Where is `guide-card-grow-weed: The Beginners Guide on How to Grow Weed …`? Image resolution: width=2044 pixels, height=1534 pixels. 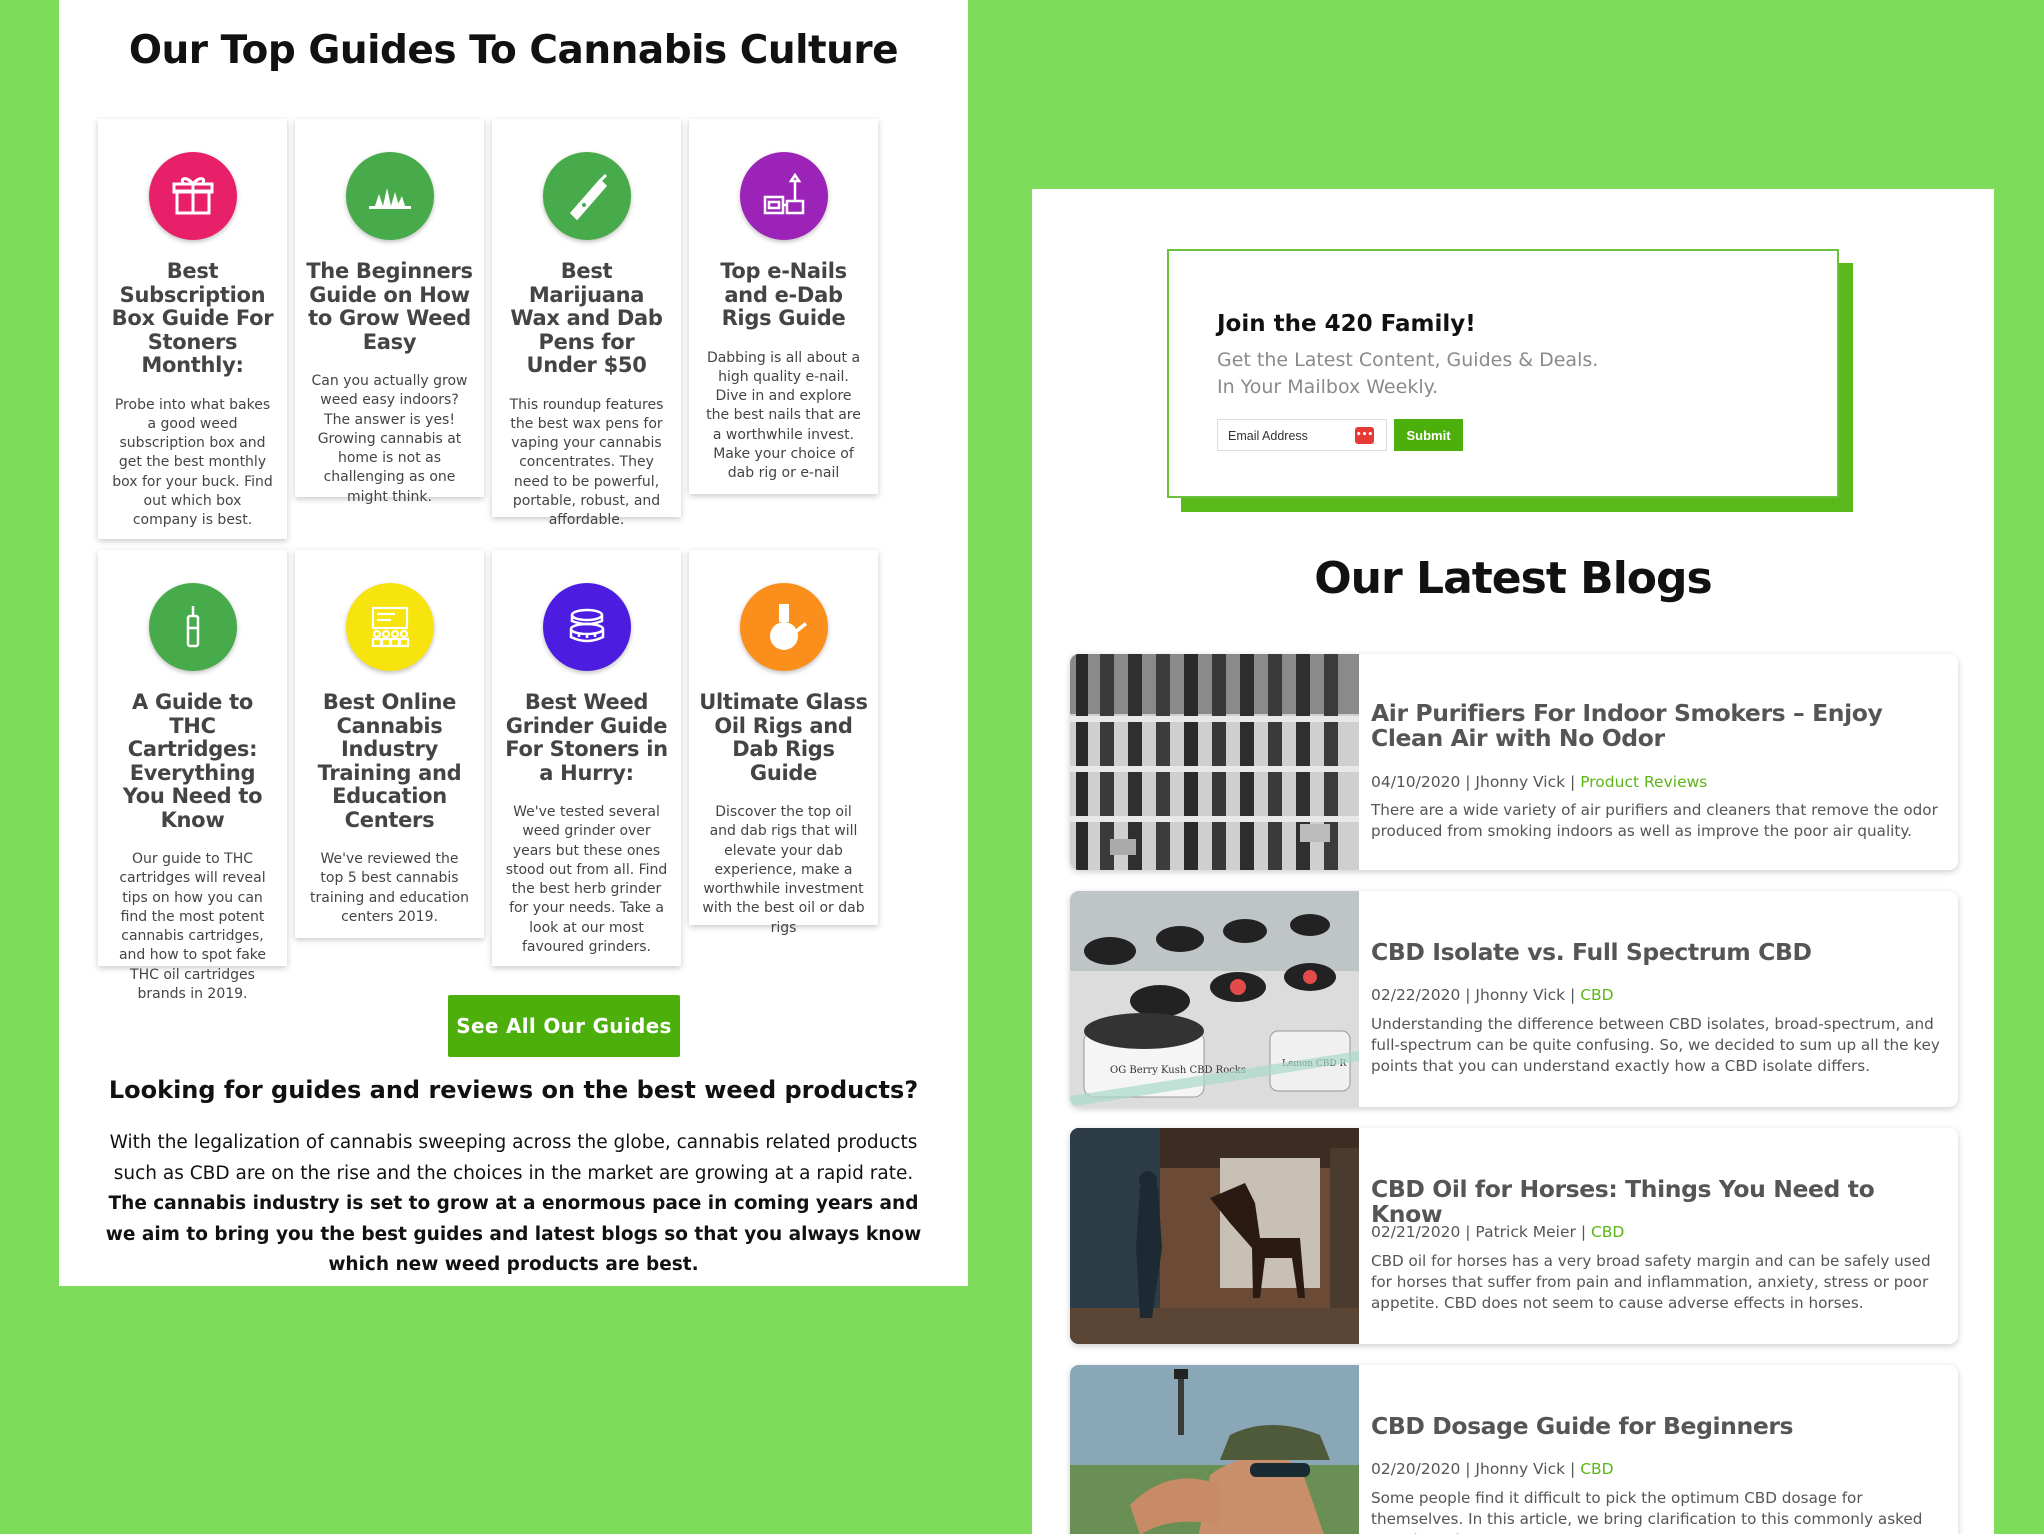 guide-card-grow-weed: The Beginners Guide on How to Grow Weed … is located at coordinates (389, 312).